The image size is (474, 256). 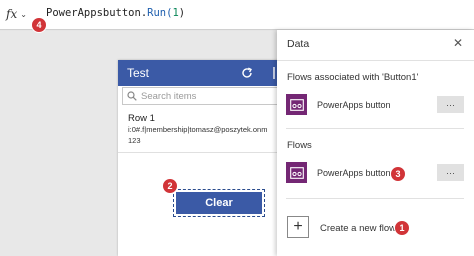 I want to click on plus-icon: +, so click(x=298, y=226).